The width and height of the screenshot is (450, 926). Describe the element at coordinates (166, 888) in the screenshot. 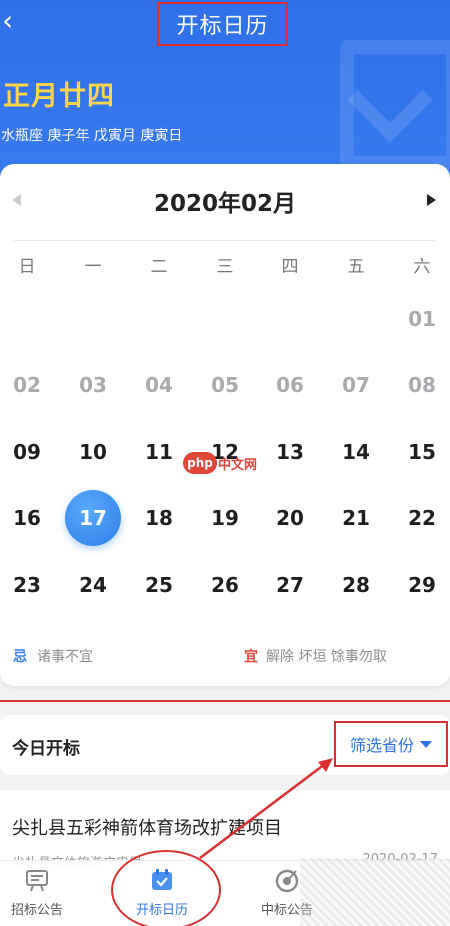

I see `tab-annotation-circle` at that location.